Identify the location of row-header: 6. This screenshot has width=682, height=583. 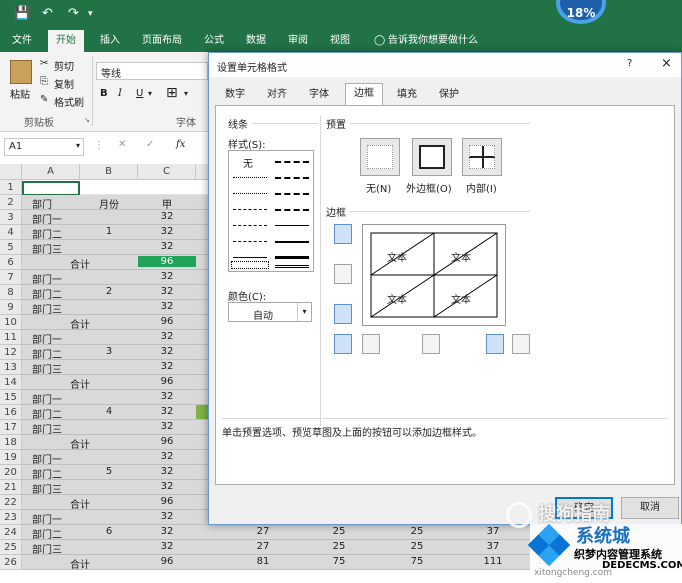
(11, 262).